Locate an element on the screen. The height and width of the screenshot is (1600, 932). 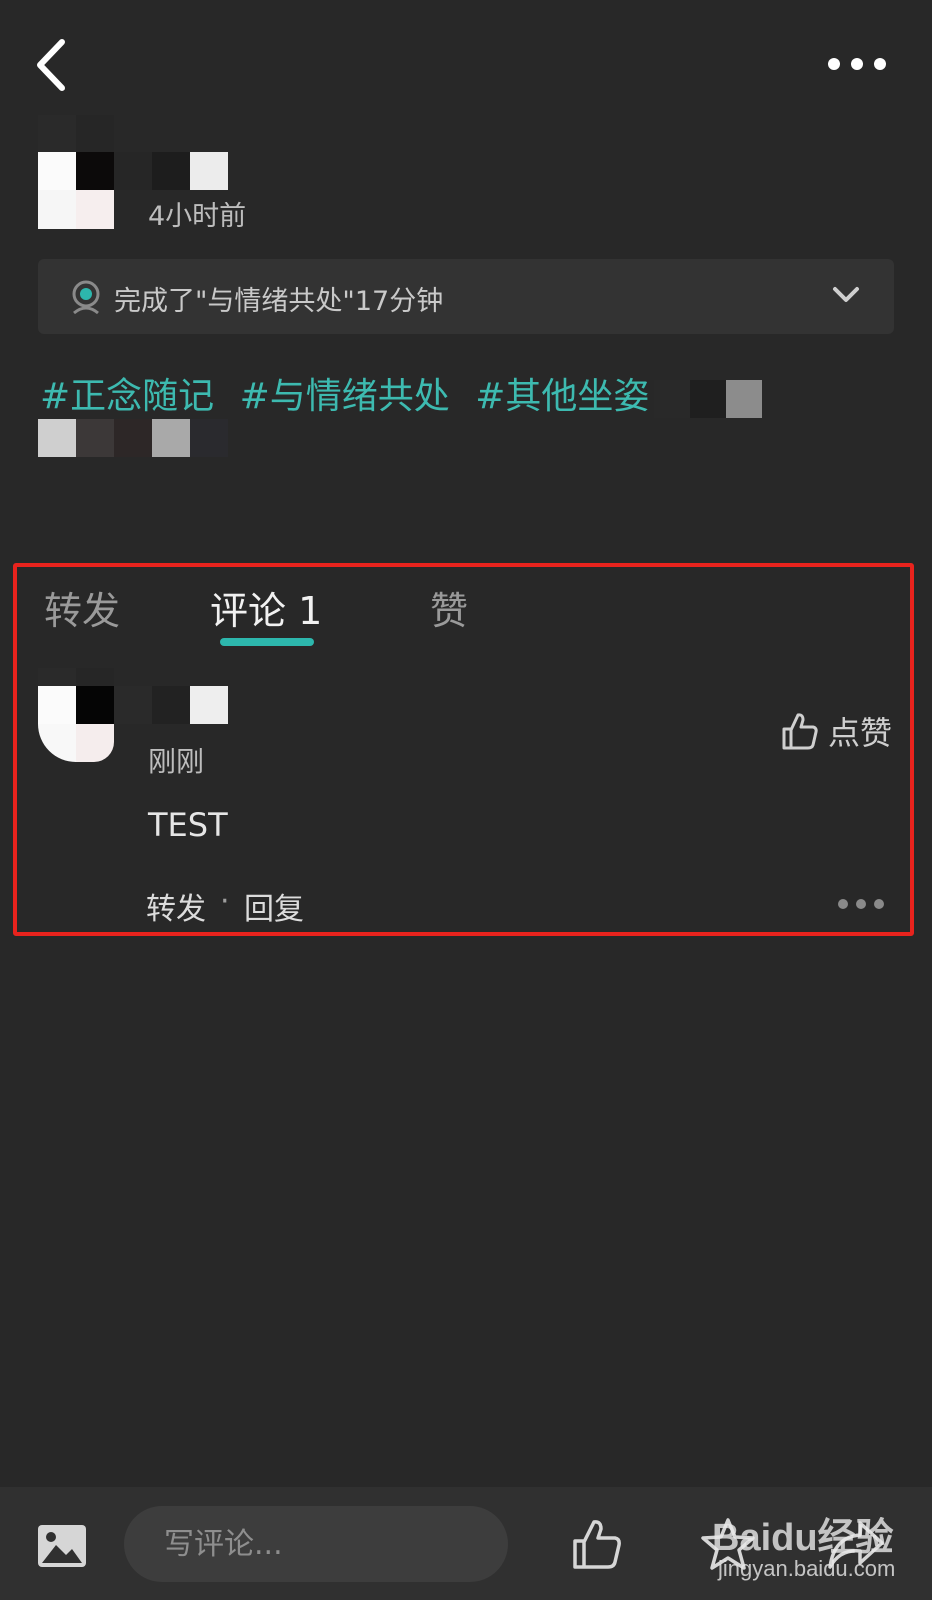
meditation-icon is located at coordinates (86, 297).